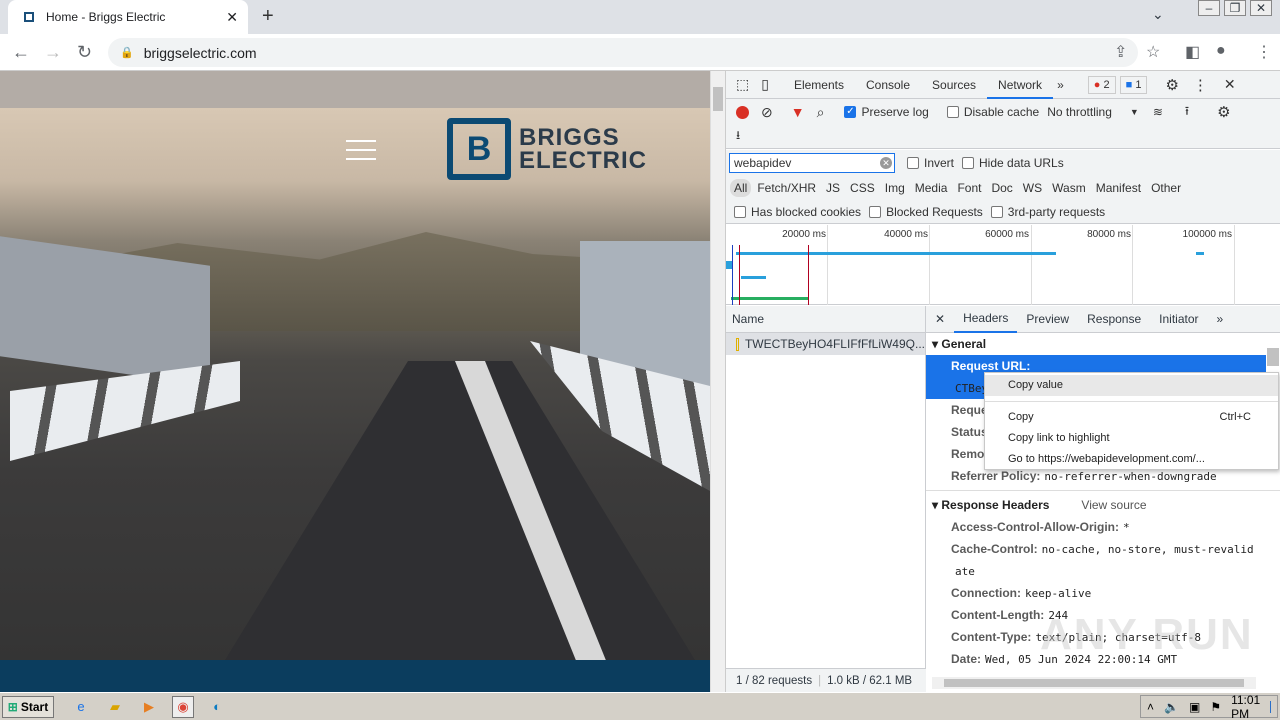 This screenshot has height=721, width=1280. I want to click on dom-content-loaded-line, so click(732, 275).